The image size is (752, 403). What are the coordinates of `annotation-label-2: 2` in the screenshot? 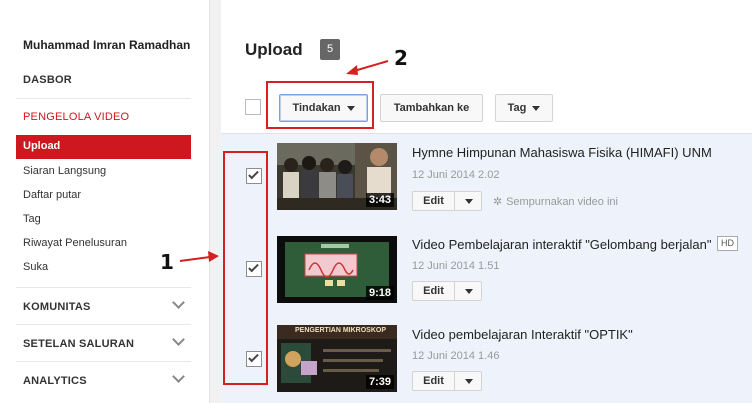 It's located at (401, 58).